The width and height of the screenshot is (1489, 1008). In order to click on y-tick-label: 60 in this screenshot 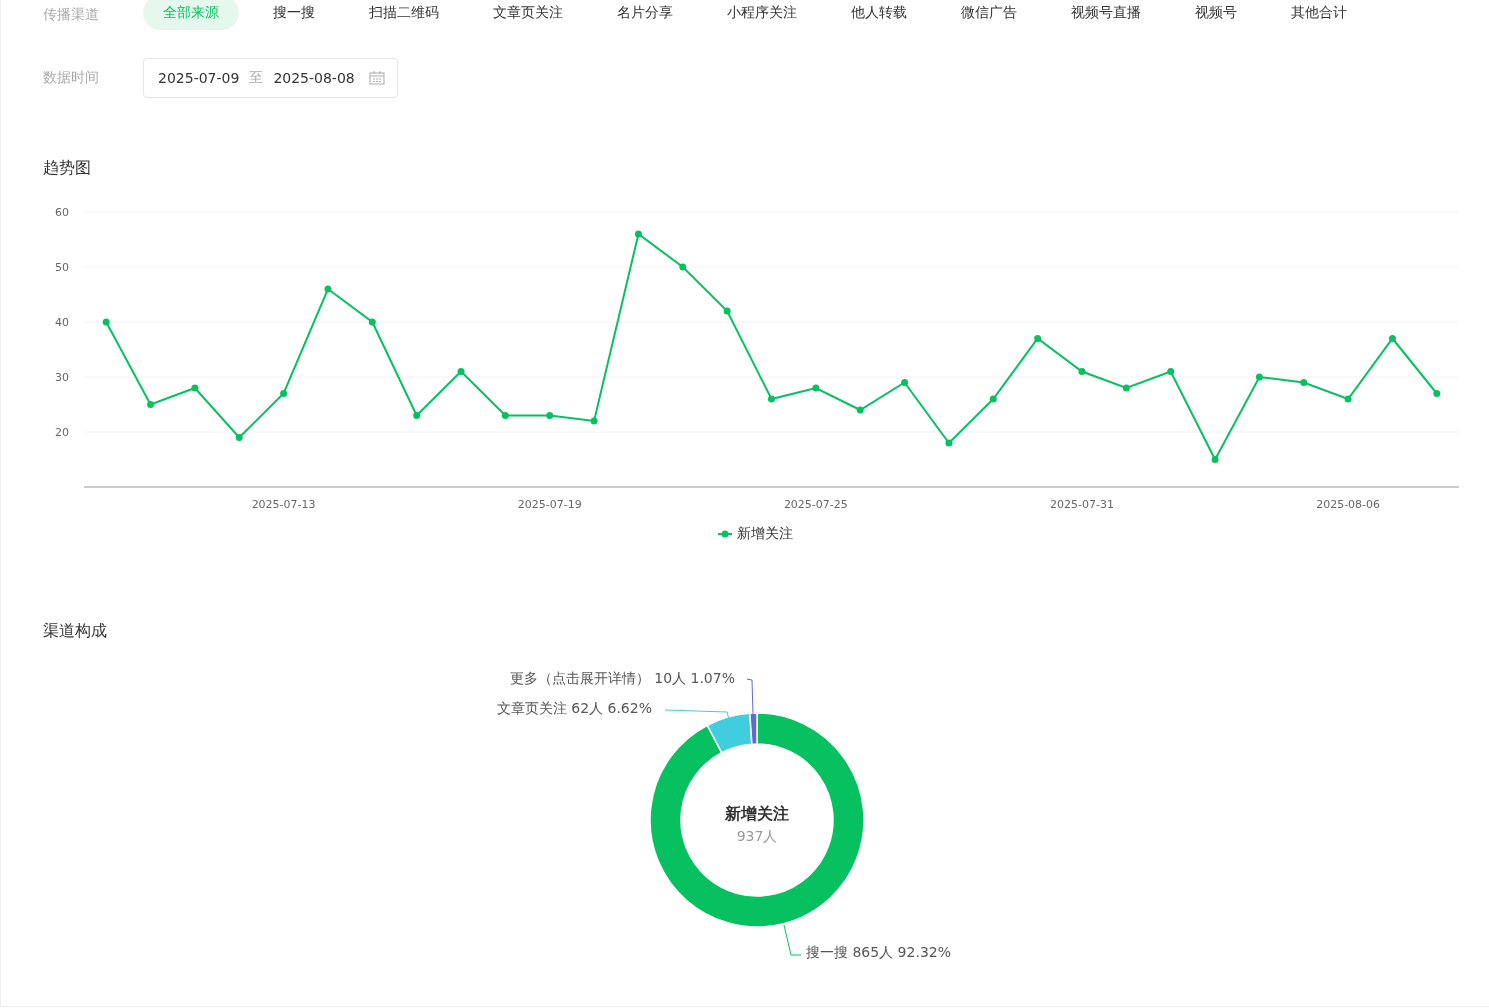, I will do `click(62, 212)`.